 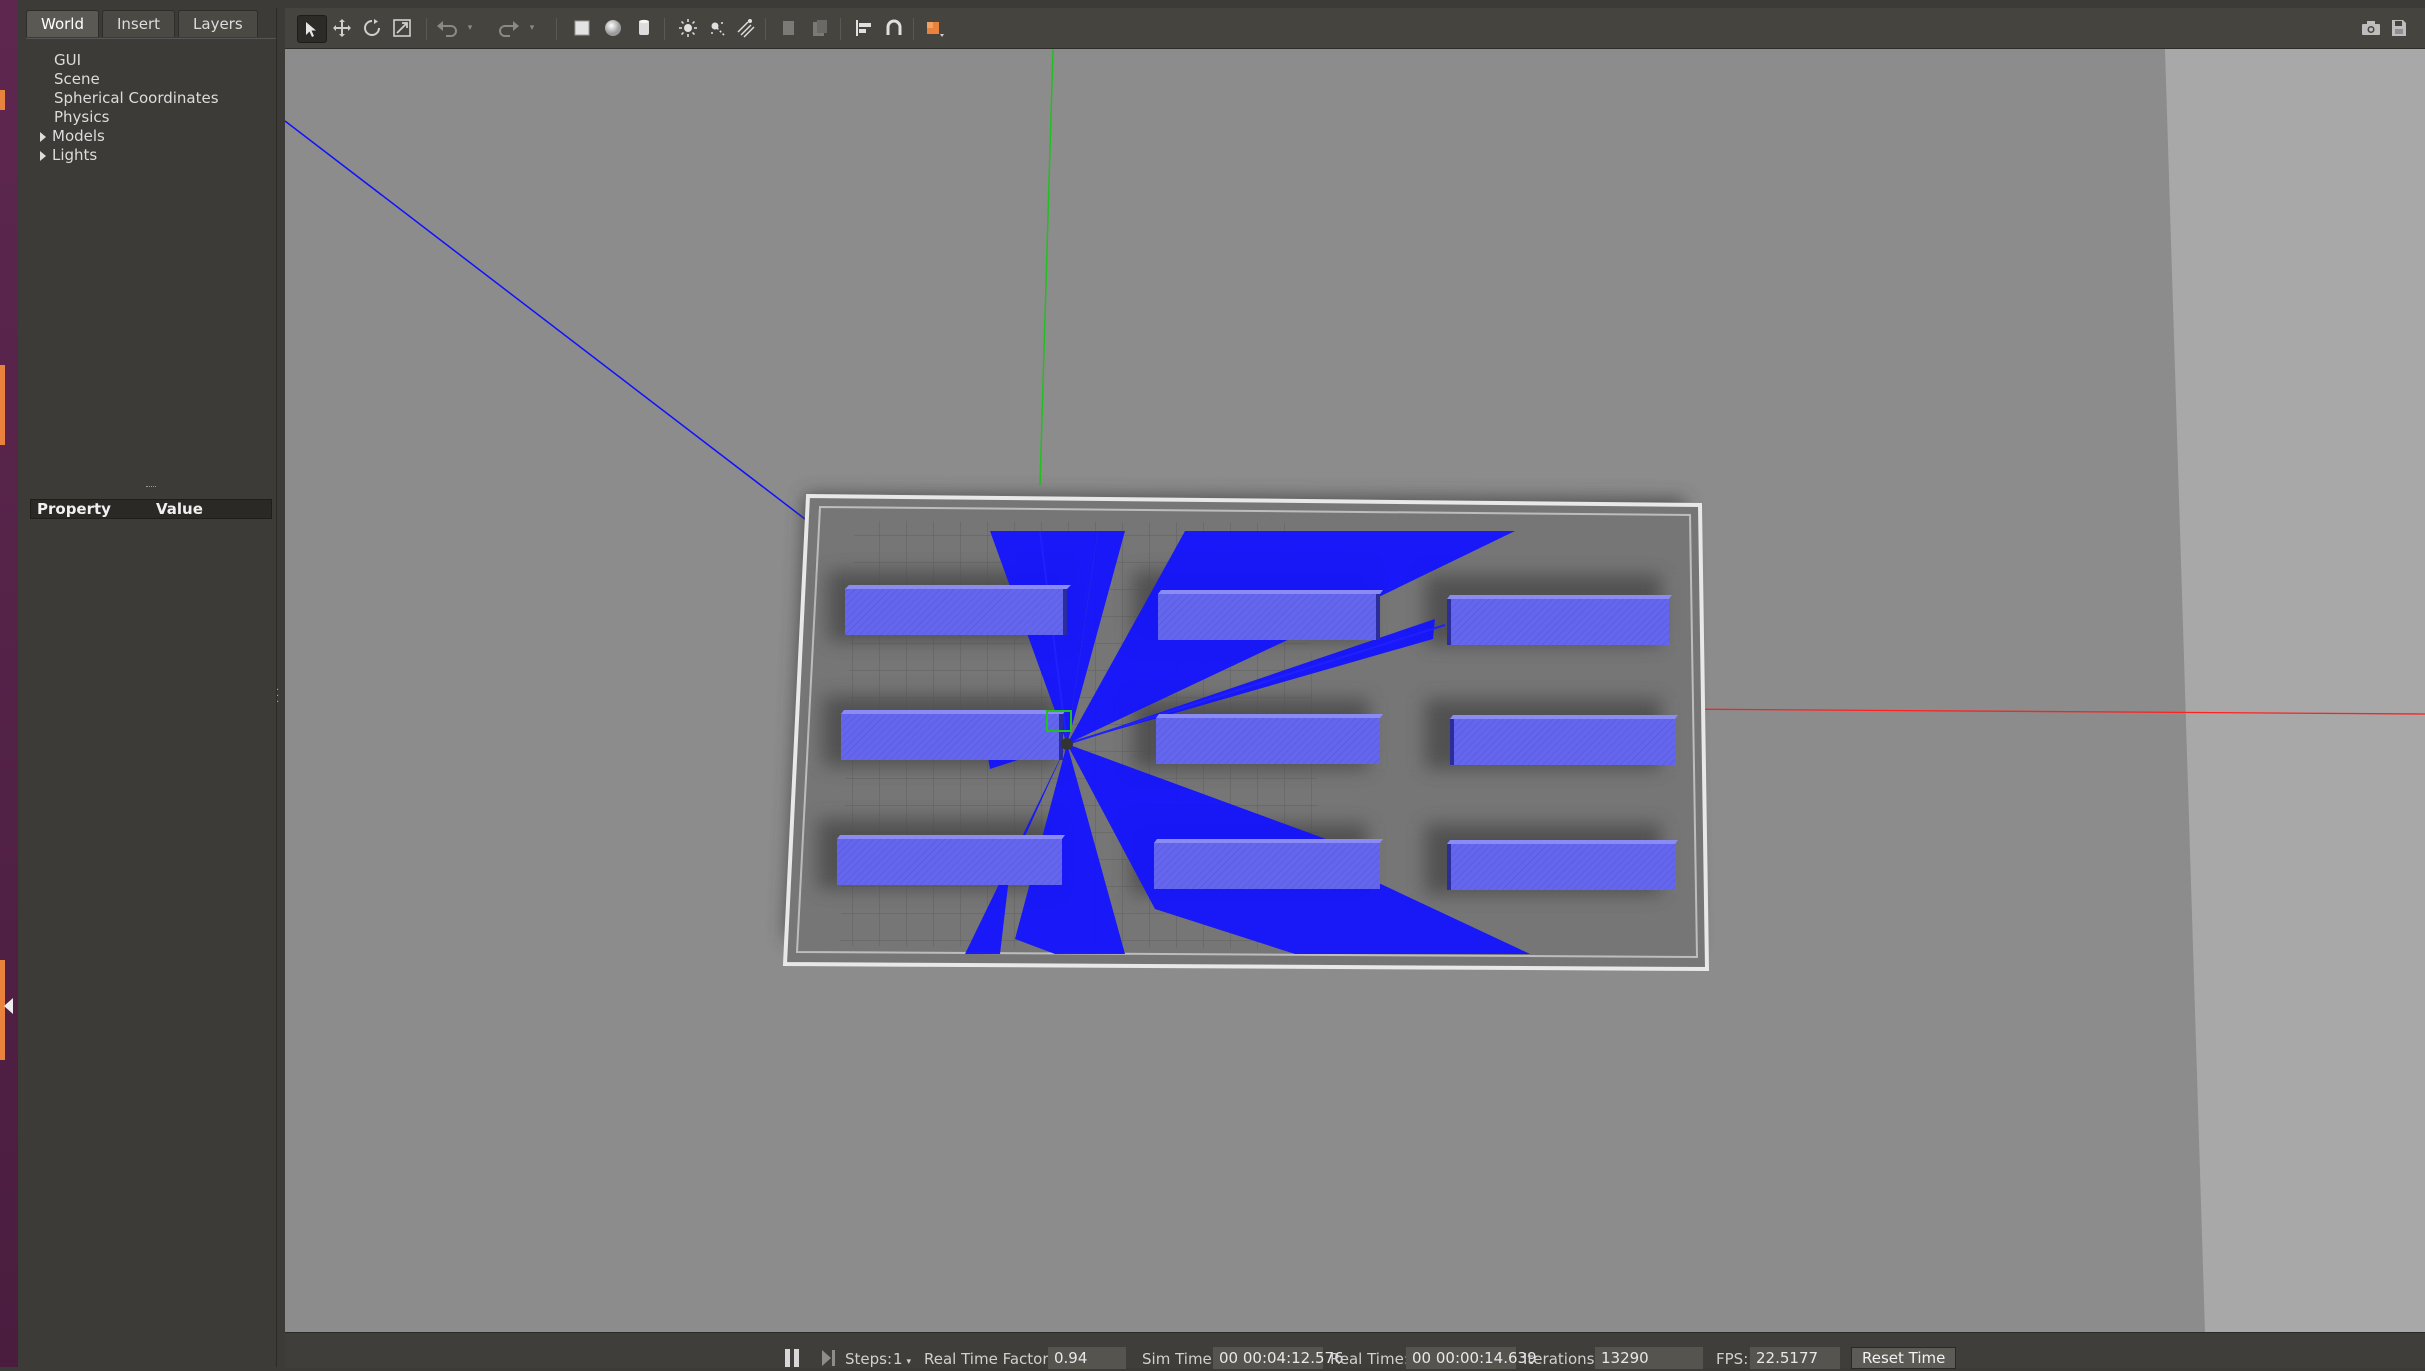 I want to click on reset-time-button: Reset Time, so click(x=1904, y=1358).